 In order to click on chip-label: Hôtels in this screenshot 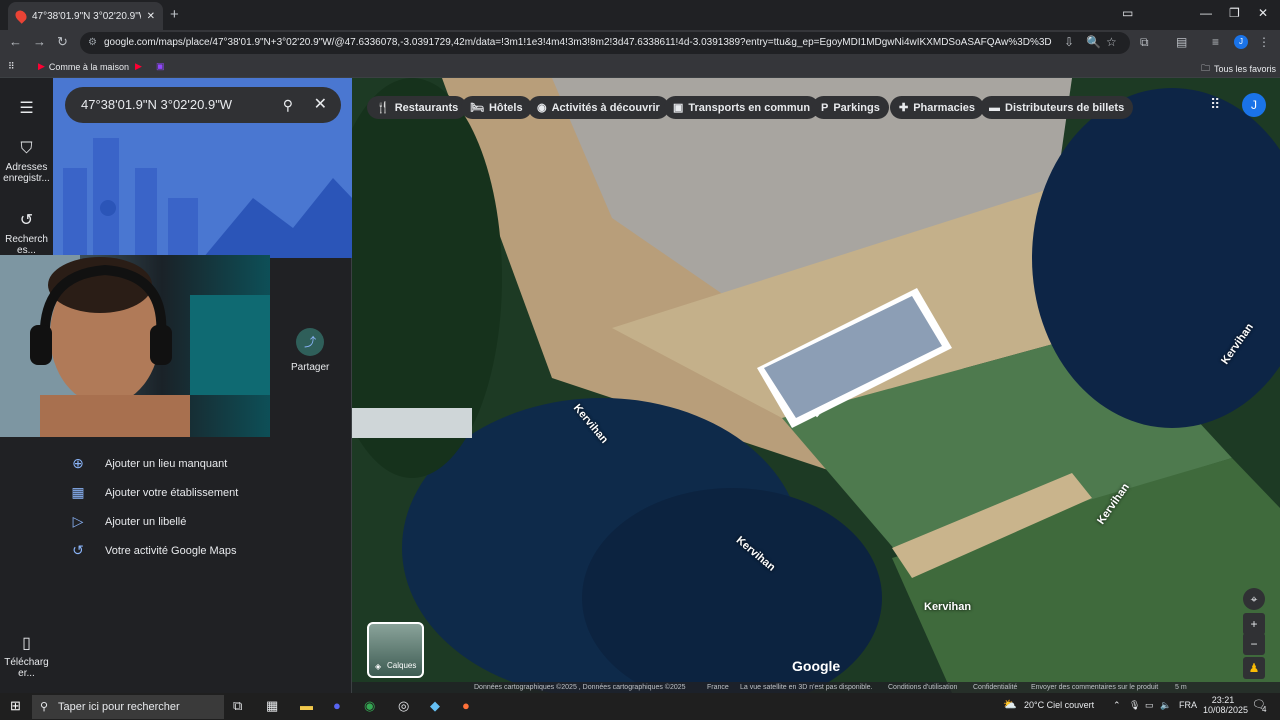, I will do `click(505, 107)`.